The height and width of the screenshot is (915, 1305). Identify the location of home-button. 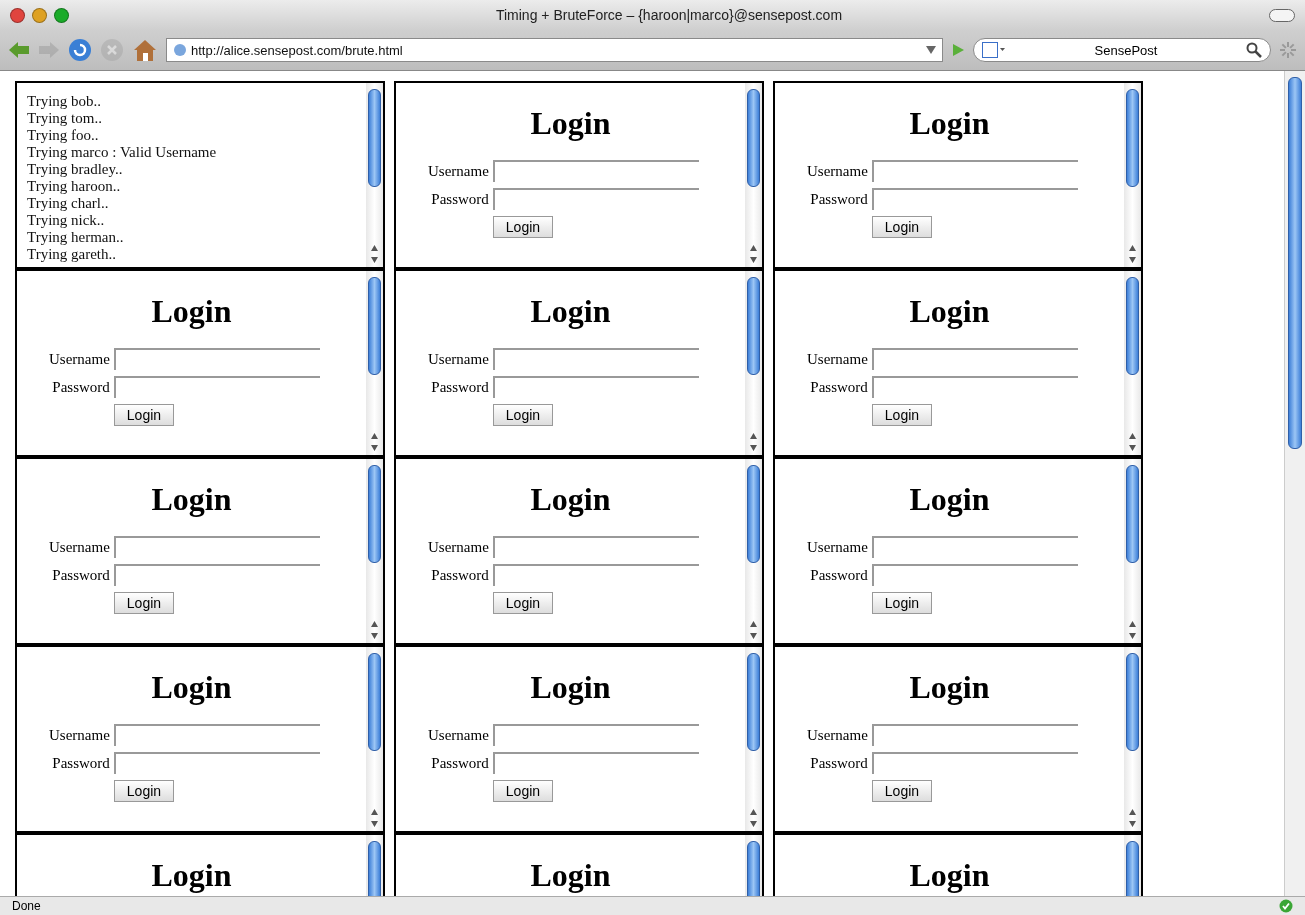
(145, 50).